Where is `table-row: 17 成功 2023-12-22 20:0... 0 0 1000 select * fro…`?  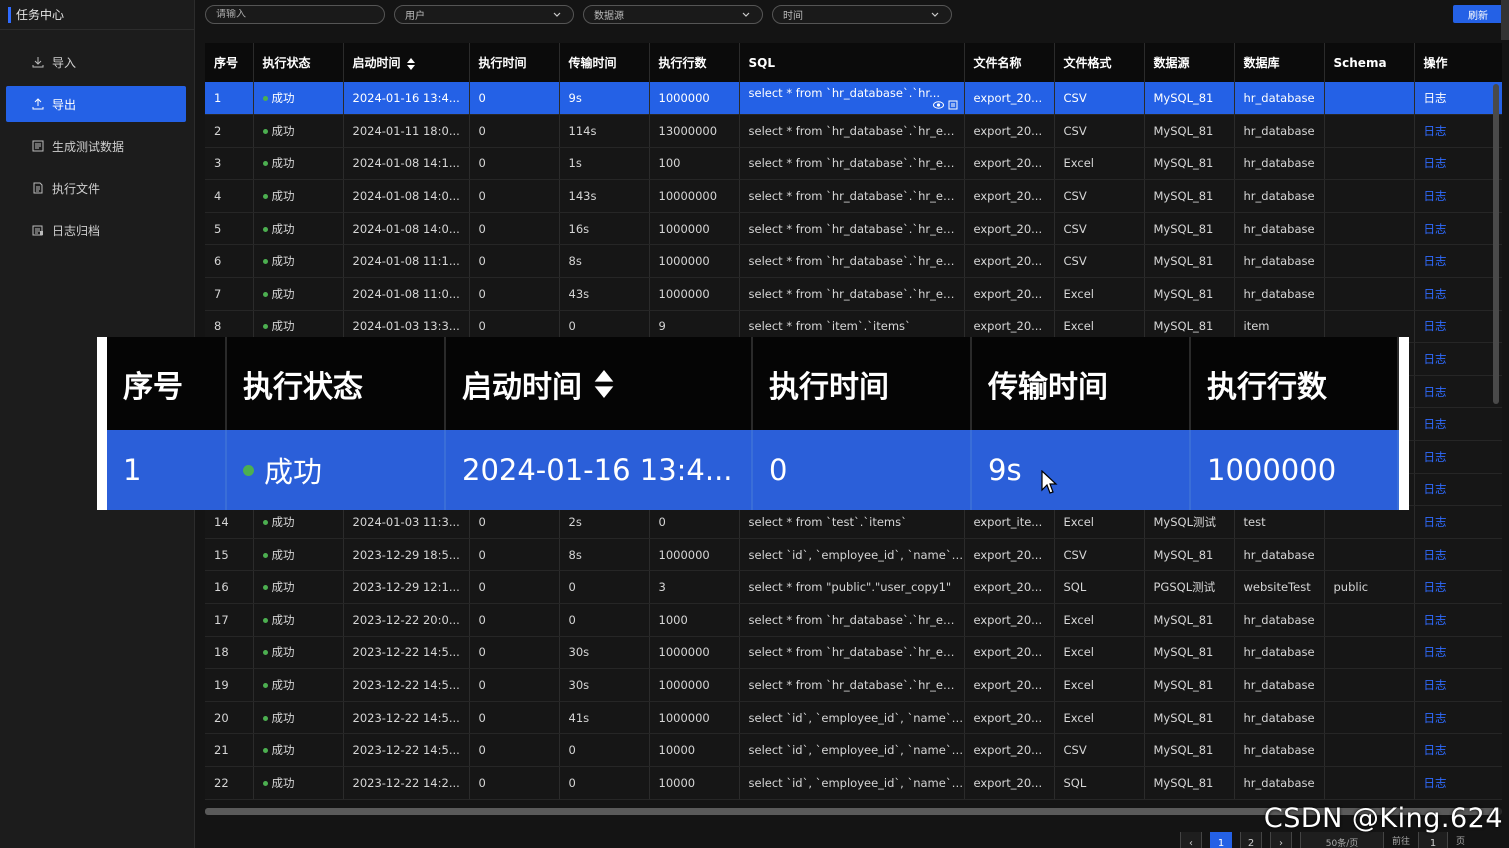 table-row: 17 成功 2023-12-22 20:0... 0 0 1000 select * fro… is located at coordinates (853, 620).